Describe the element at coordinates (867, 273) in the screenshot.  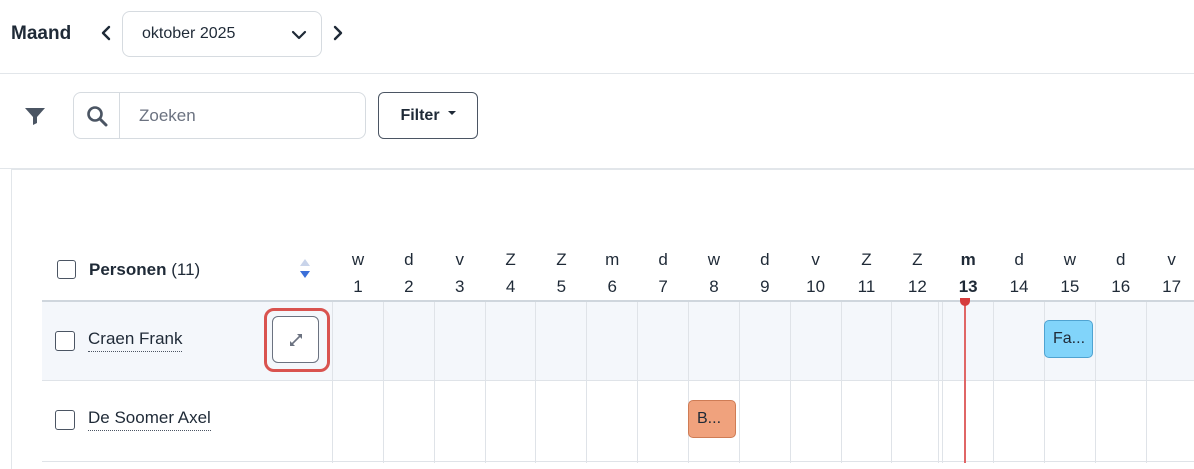
I see `day-header-11: Z 11` at that location.